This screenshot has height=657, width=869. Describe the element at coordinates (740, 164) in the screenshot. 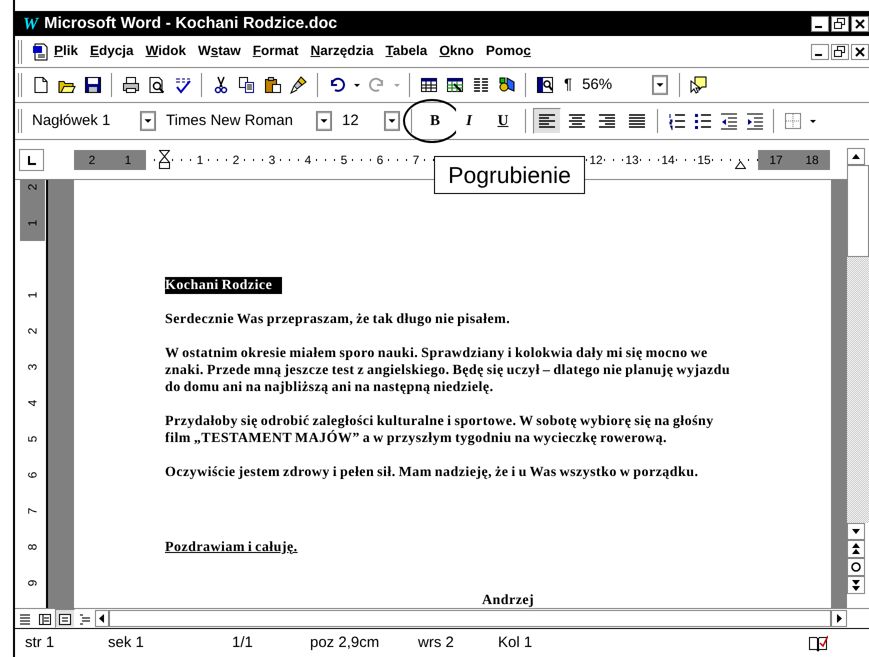

I see `right-indent-marker-icon` at that location.